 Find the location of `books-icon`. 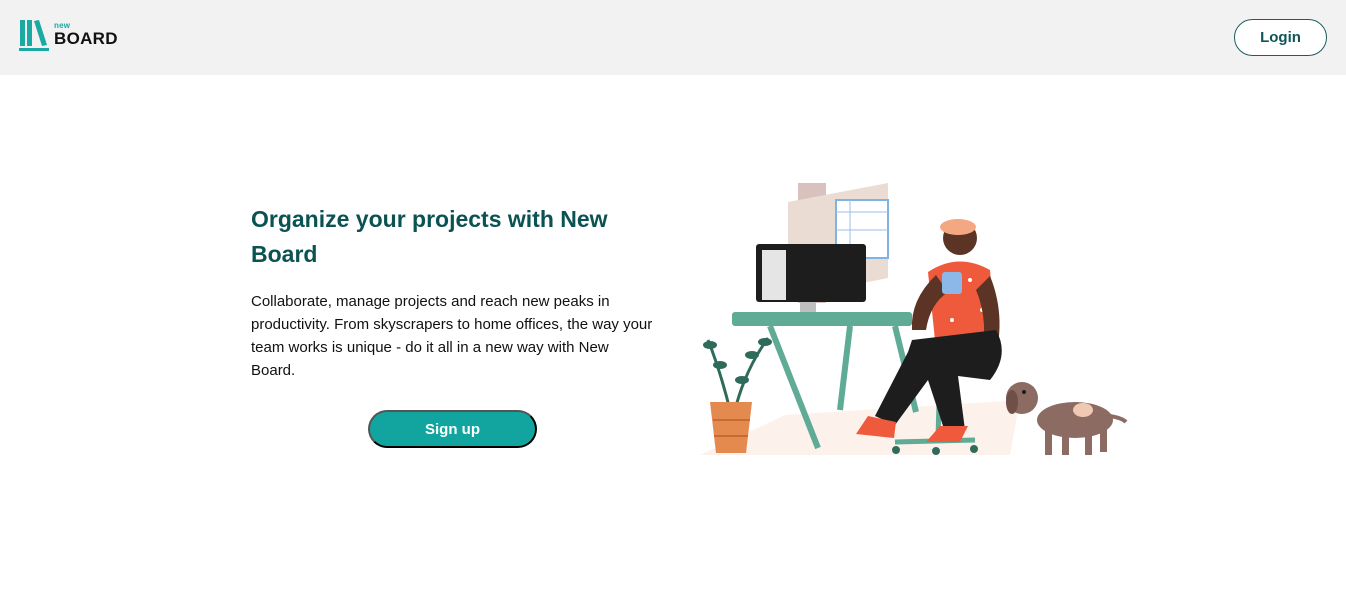

books-icon is located at coordinates (34, 35).